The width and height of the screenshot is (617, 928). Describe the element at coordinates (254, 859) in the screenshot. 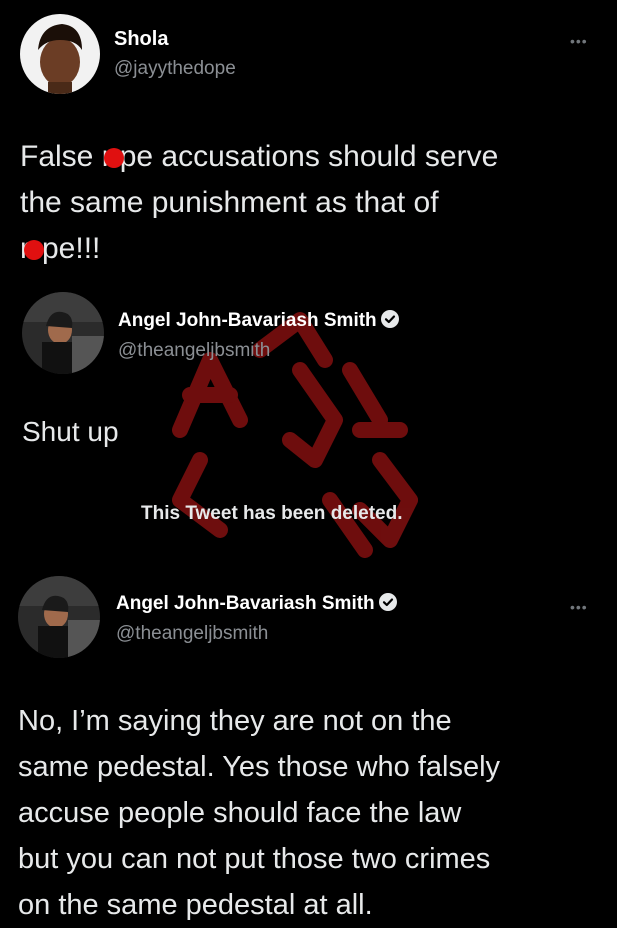

I see `tweet-text-line: but you can not put those two crimes` at that location.